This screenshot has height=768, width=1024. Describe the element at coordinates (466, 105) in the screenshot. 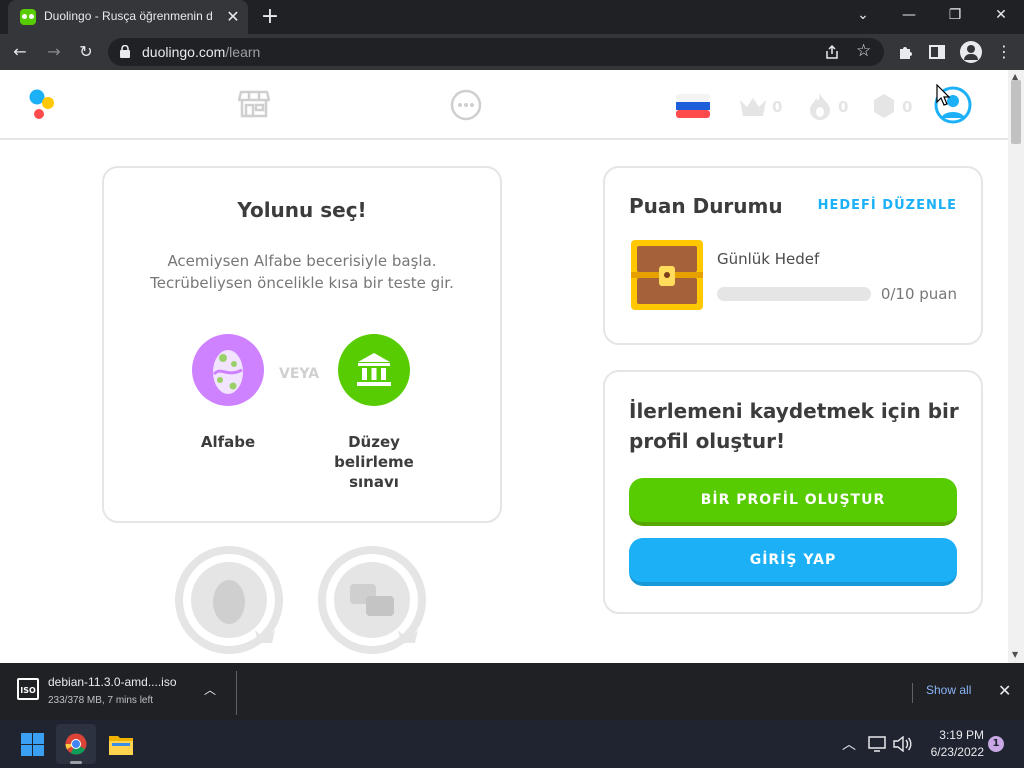

I see `more-icon` at that location.